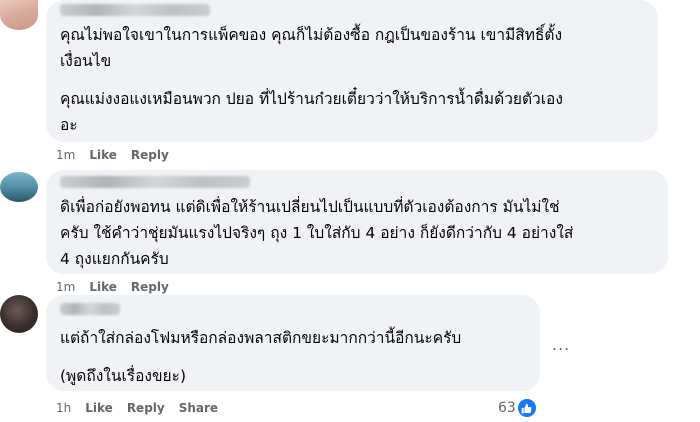 Image resolution: width=700 pixels, height=422 pixels. What do you see at coordinates (507, 408) in the screenshot?
I see `reaction-count: 63` at bounding box center [507, 408].